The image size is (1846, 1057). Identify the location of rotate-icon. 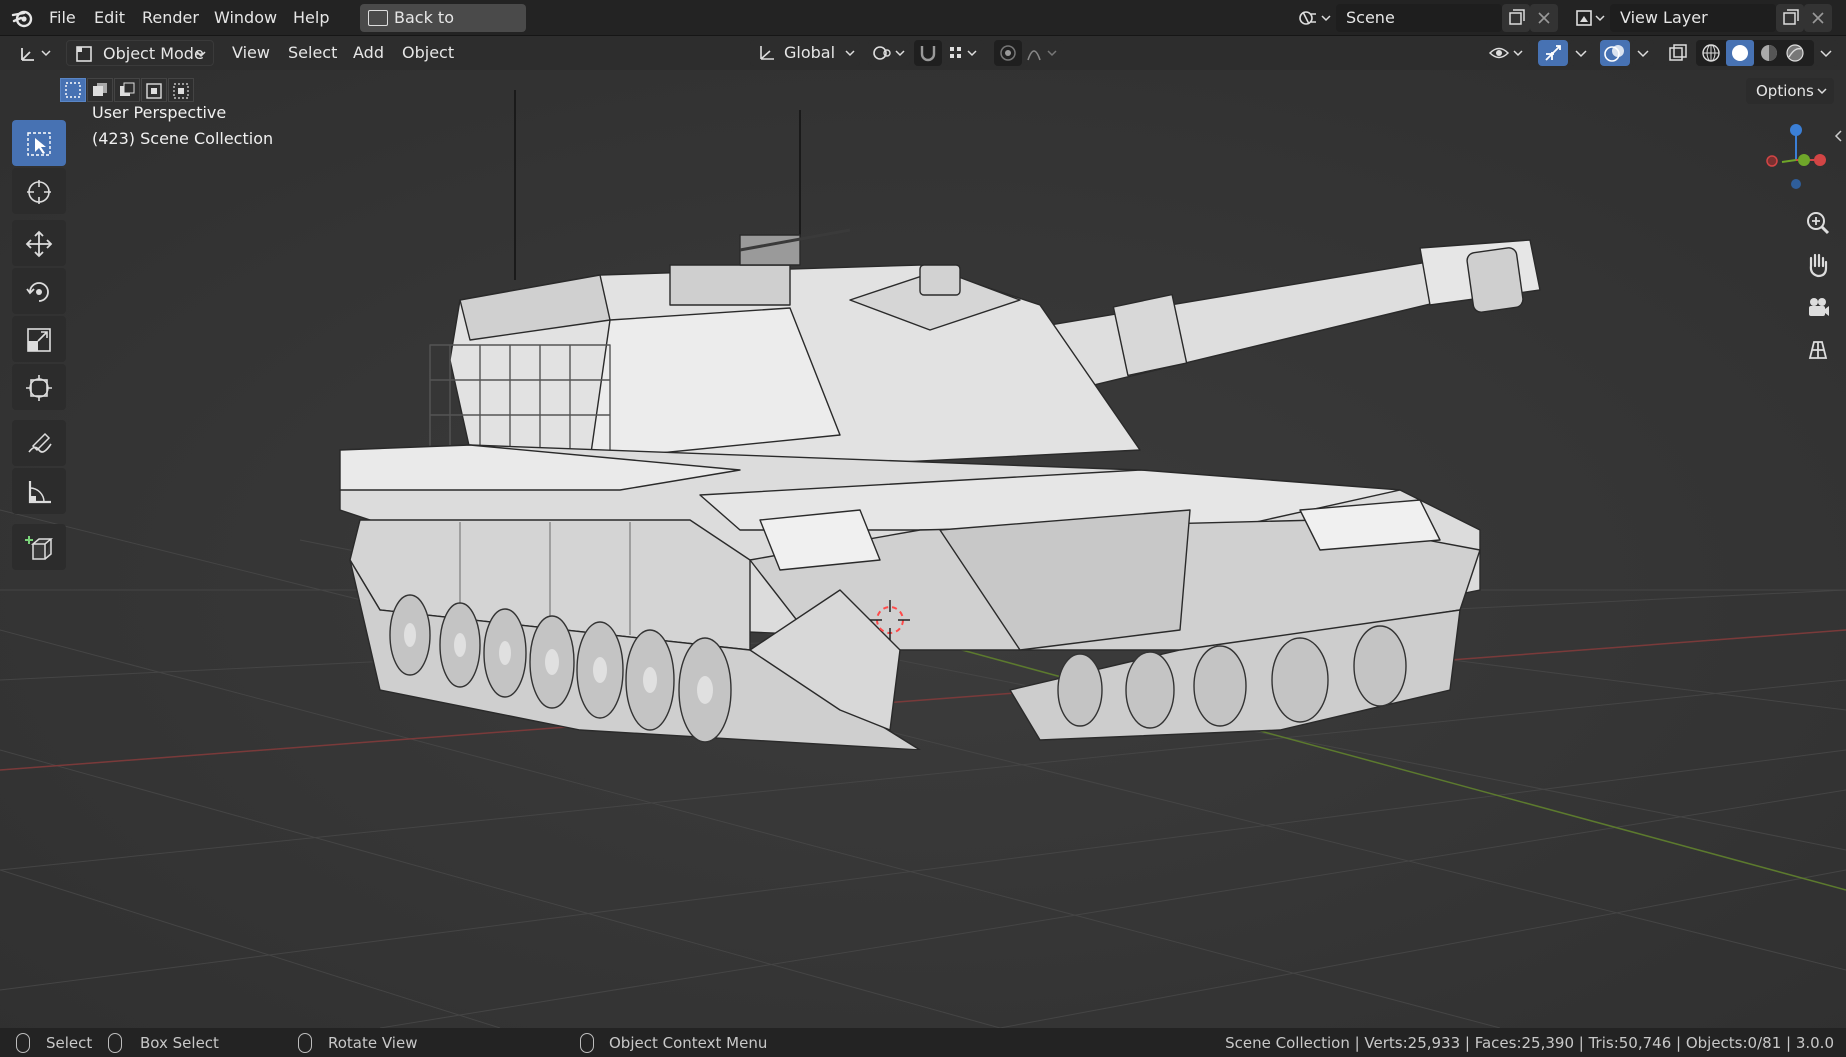
(37, 292).